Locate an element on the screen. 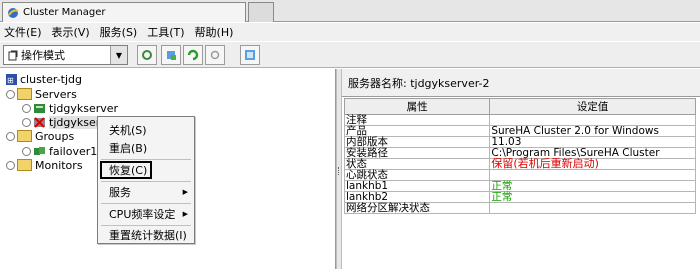  reload-icon is located at coordinates (147, 55).